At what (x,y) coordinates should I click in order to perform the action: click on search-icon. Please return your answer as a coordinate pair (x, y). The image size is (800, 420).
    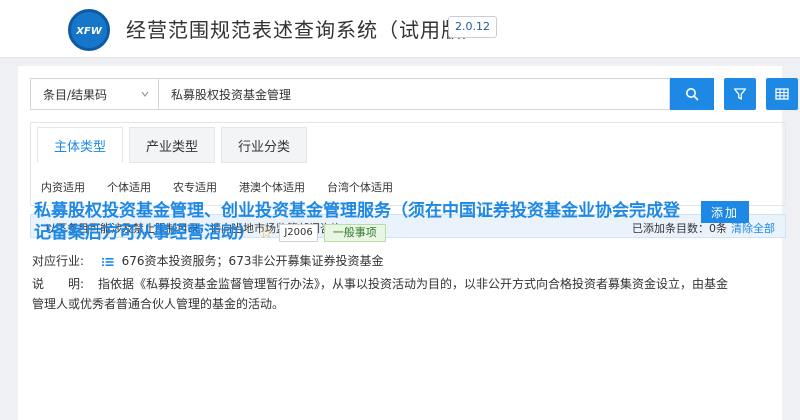
    Looking at the image, I should click on (692, 94).